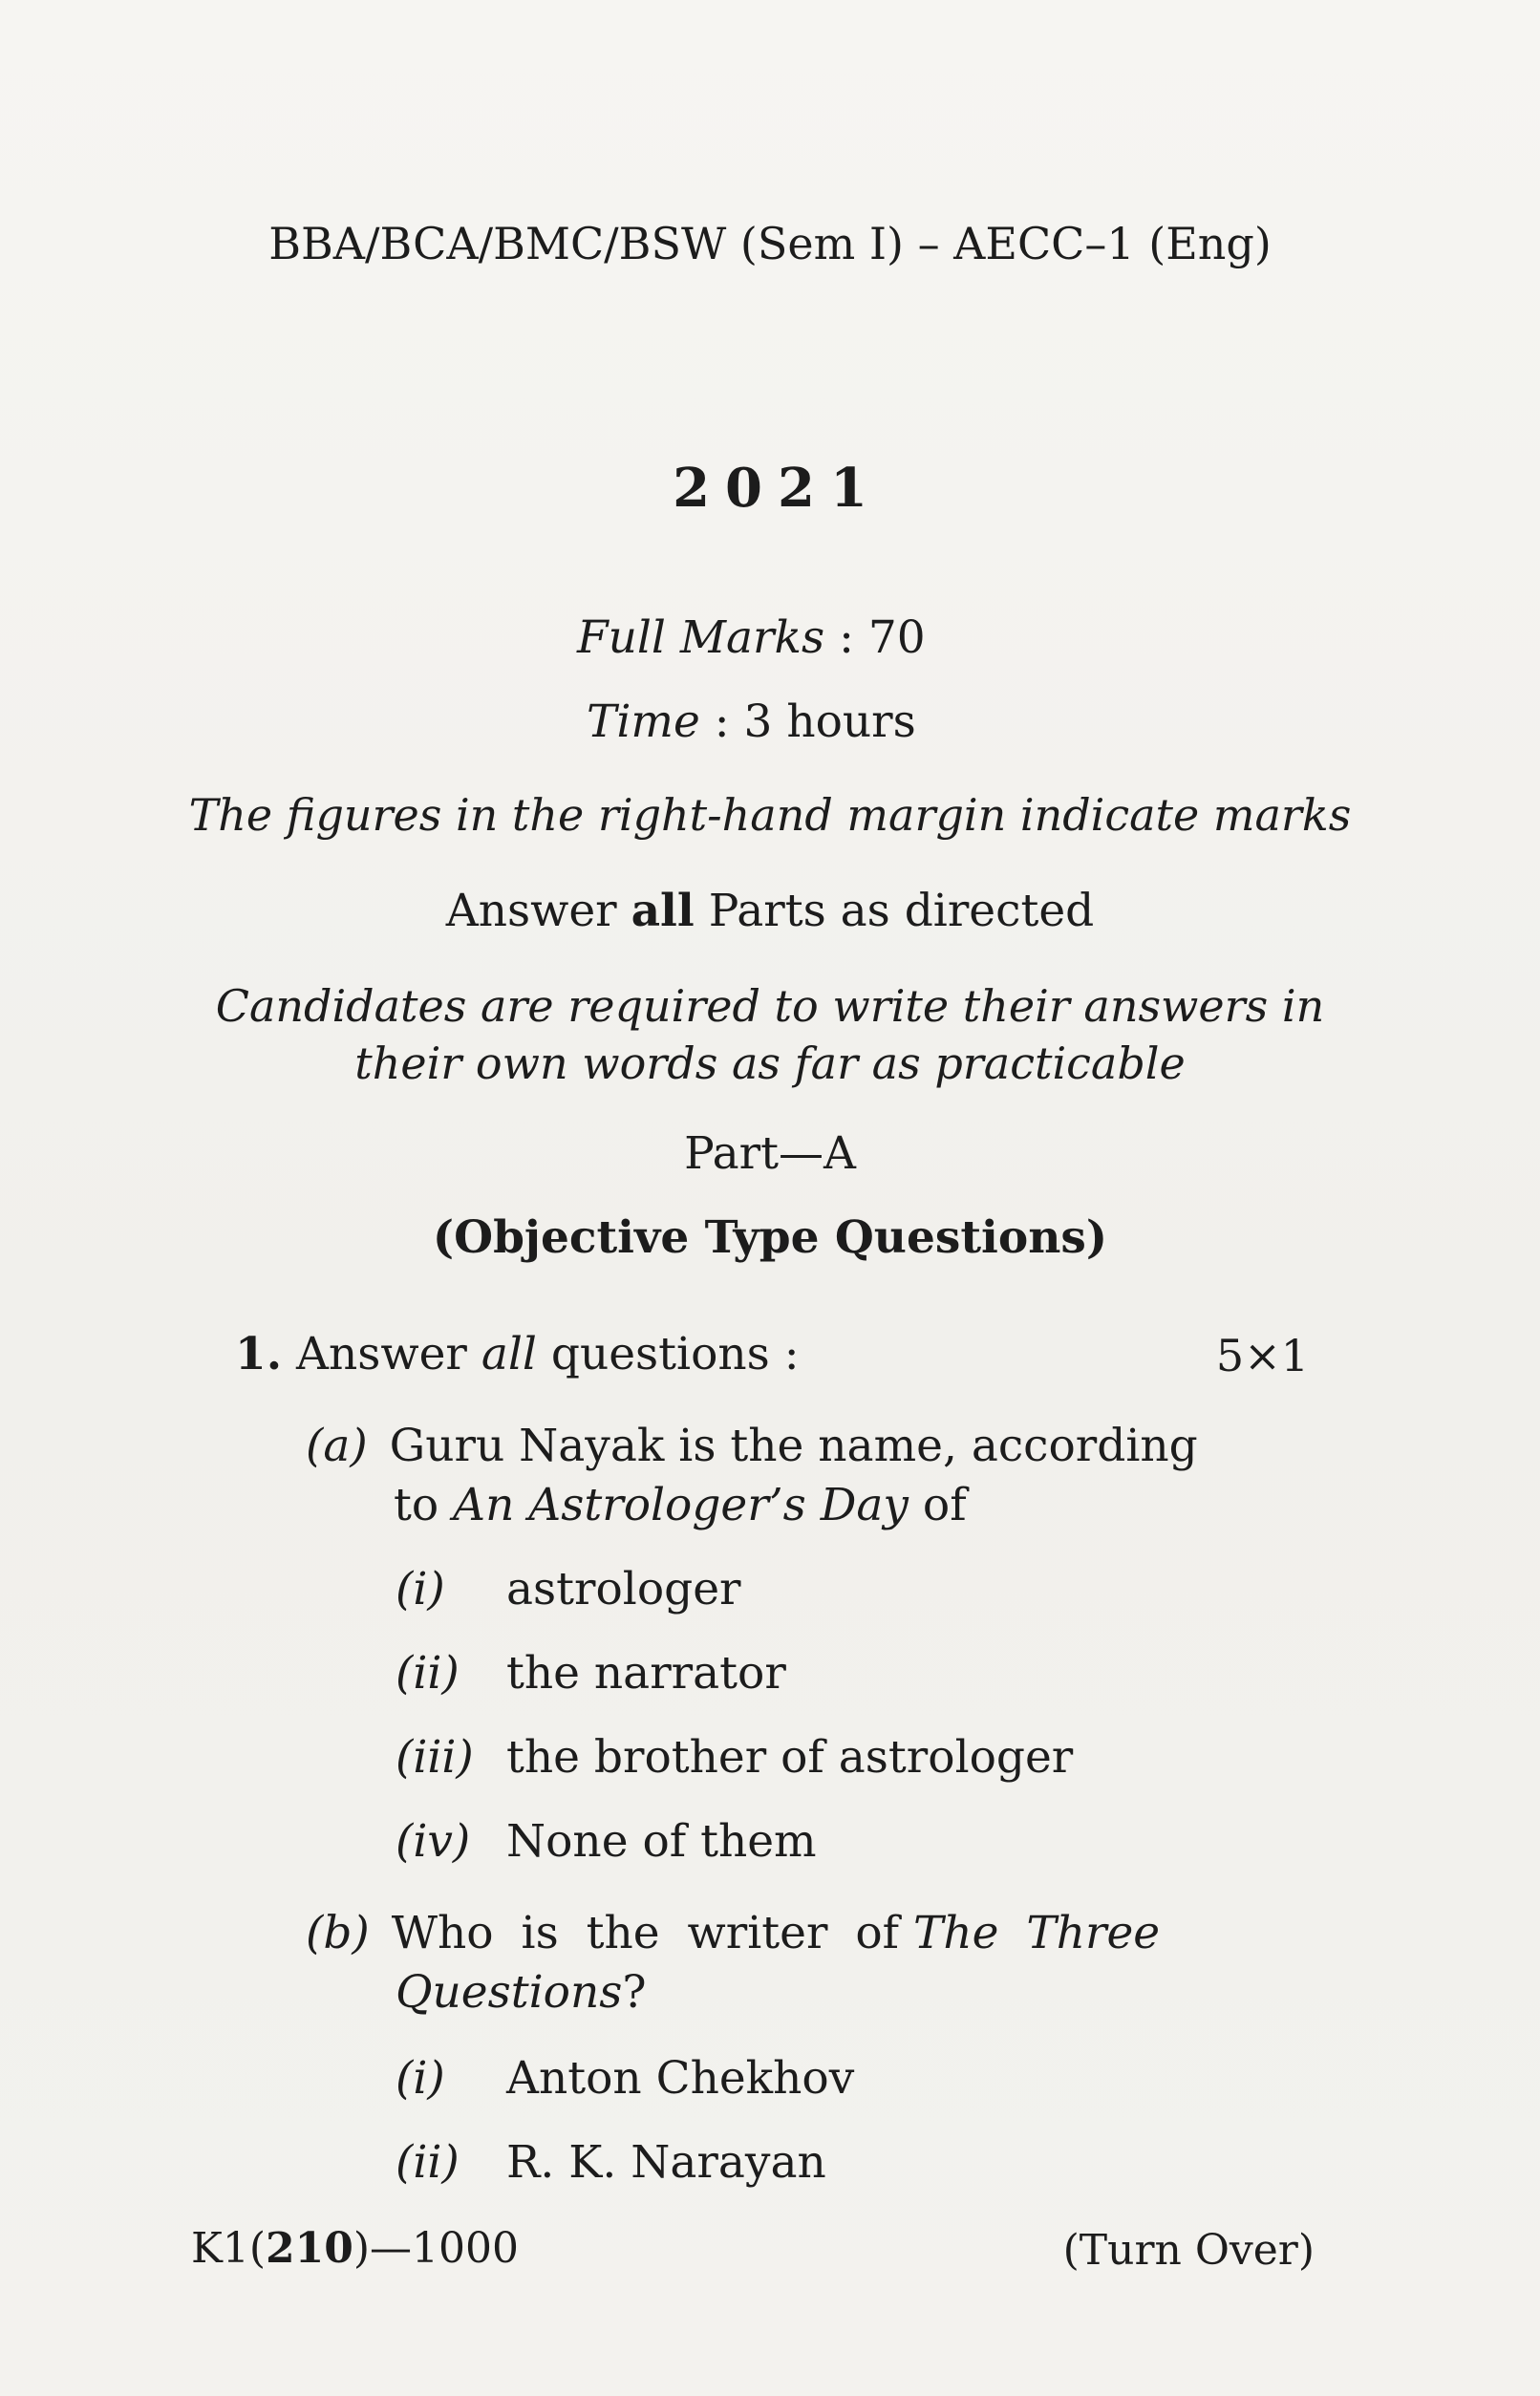 The height and width of the screenshot is (2396, 1540). What do you see at coordinates (509, 1354) in the screenshot?
I see `question-1-italic: all` at bounding box center [509, 1354].